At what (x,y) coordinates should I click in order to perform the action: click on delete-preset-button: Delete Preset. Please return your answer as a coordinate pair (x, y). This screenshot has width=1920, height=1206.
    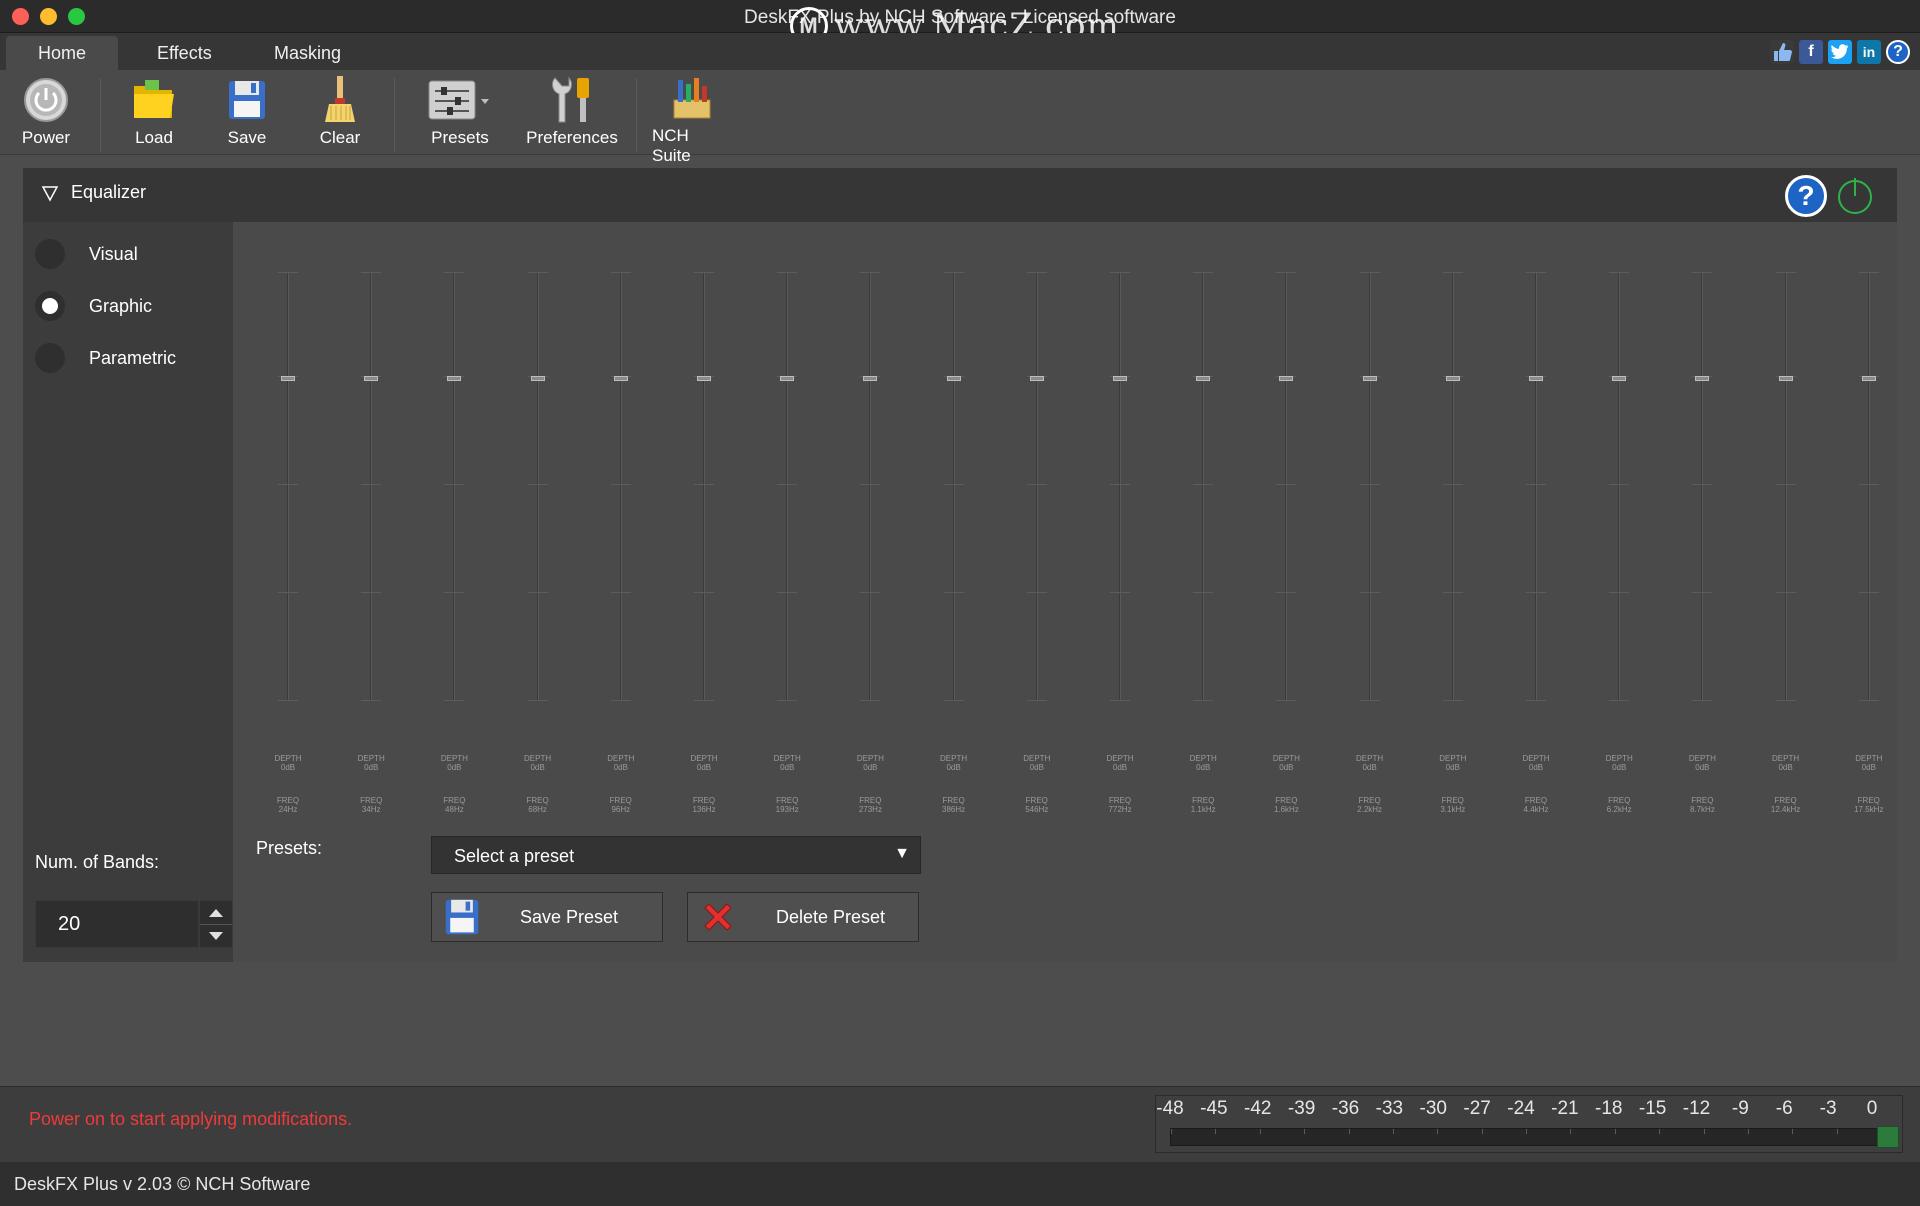
    Looking at the image, I should click on (803, 917).